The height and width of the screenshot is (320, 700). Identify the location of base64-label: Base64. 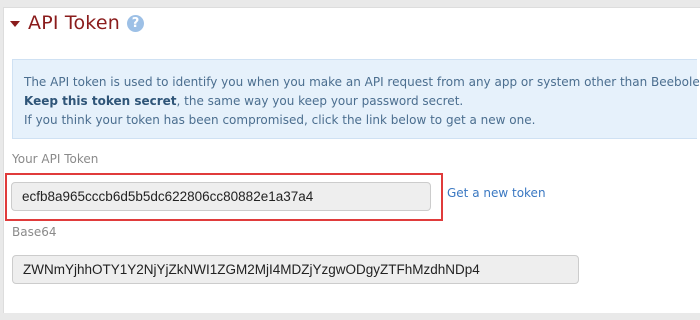
(34, 232).